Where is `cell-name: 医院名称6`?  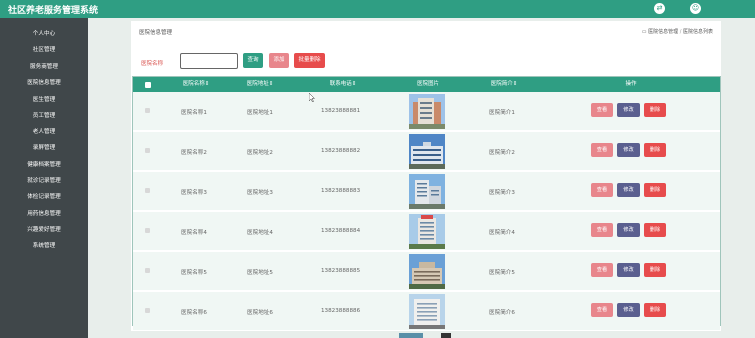 cell-name: 医院名称6 is located at coordinates (194, 313).